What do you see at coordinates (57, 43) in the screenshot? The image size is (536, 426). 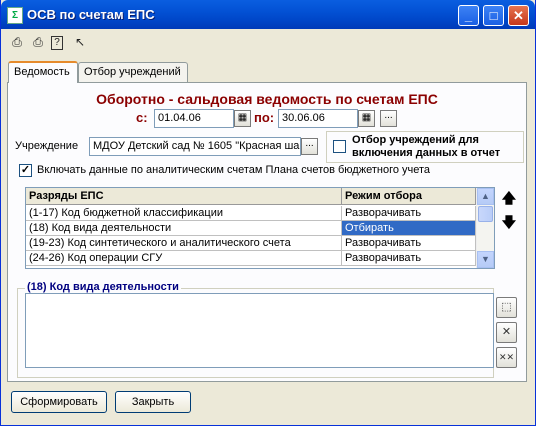 I see `help-icon: ?` at bounding box center [57, 43].